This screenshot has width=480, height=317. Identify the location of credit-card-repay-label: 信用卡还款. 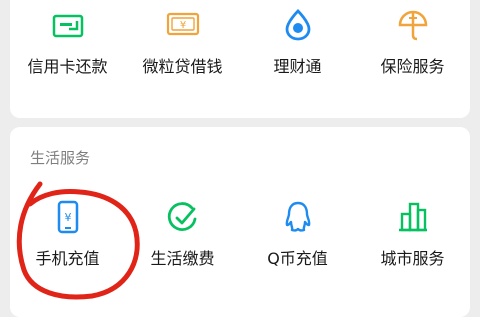
(67, 66).